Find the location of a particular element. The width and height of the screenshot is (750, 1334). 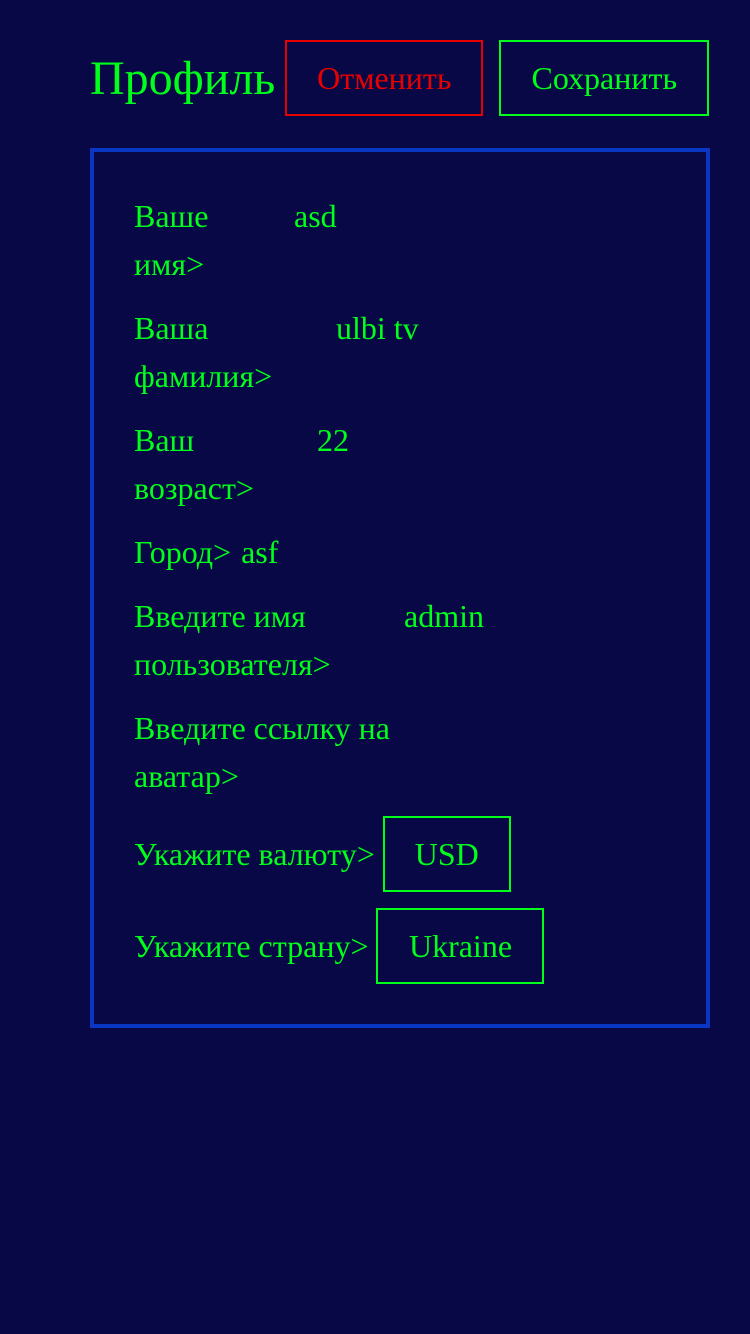

city-input: asf is located at coordinates (259, 552).